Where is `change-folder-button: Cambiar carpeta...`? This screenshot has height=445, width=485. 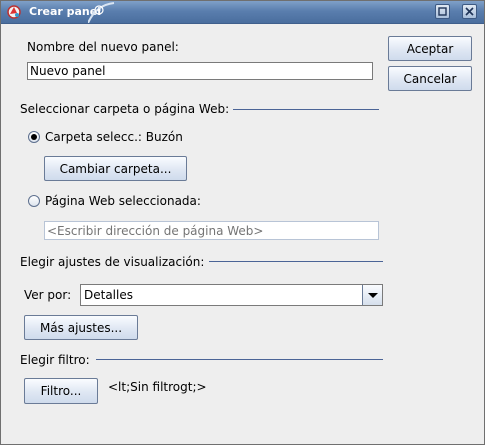 change-folder-button: Cambiar carpeta... is located at coordinates (115, 168).